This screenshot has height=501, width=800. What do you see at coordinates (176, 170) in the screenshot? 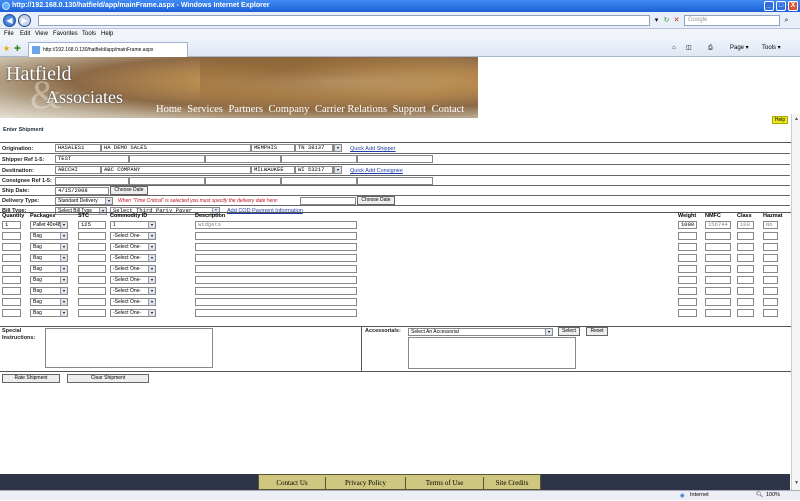
I see `destination-name-input: ABC COMPANY` at bounding box center [176, 170].